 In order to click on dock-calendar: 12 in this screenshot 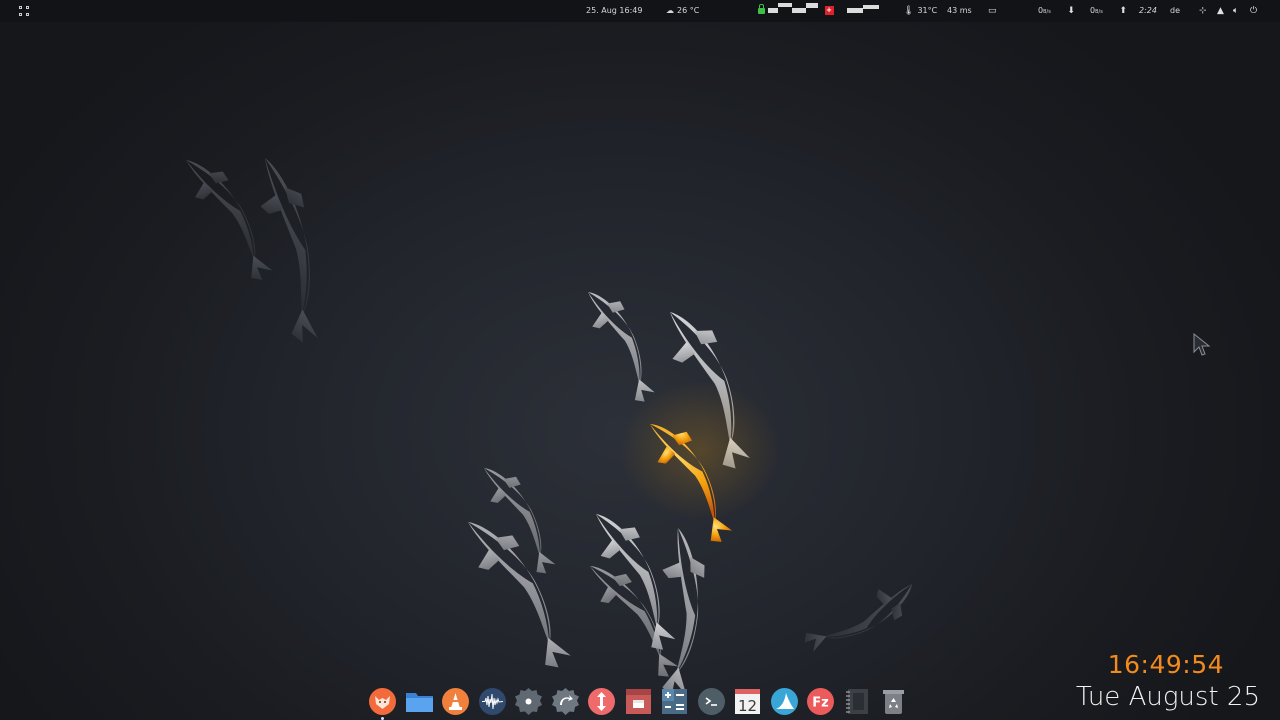, I will do `click(747, 701)`.